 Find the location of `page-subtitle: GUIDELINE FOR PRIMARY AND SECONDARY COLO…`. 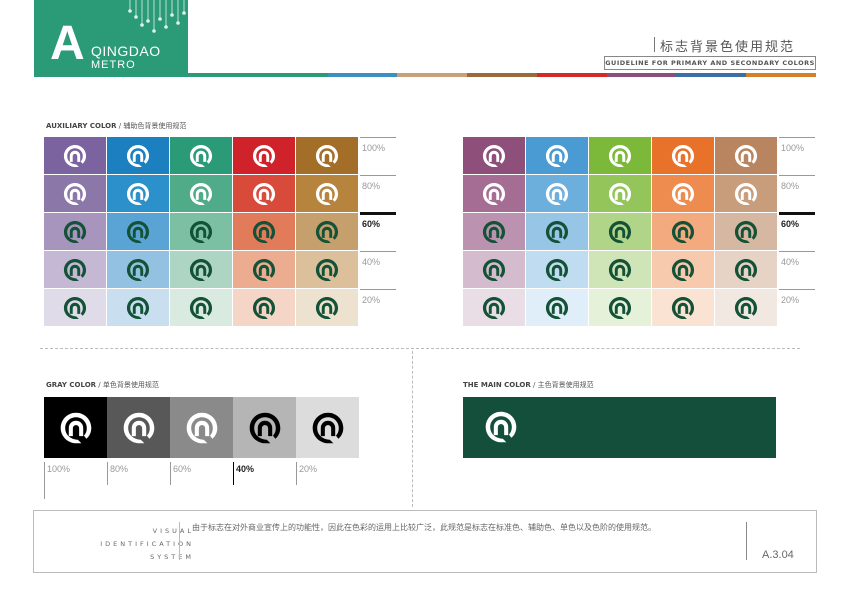

page-subtitle: GUIDELINE FOR PRIMARY AND SECONDARY COLO… is located at coordinates (710, 63).